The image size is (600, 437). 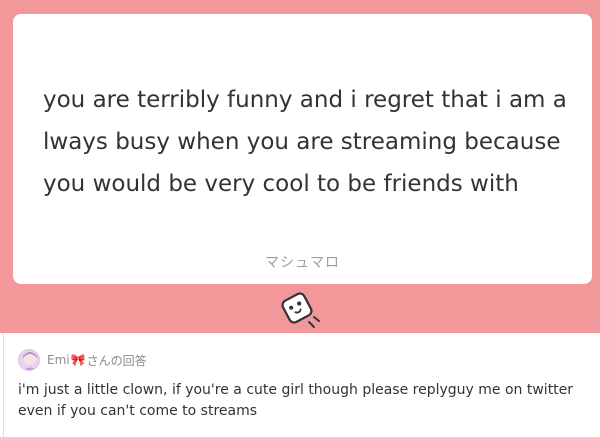 What do you see at coordinates (58, 360) in the screenshot?
I see `answerer-name: Emi` at bounding box center [58, 360].